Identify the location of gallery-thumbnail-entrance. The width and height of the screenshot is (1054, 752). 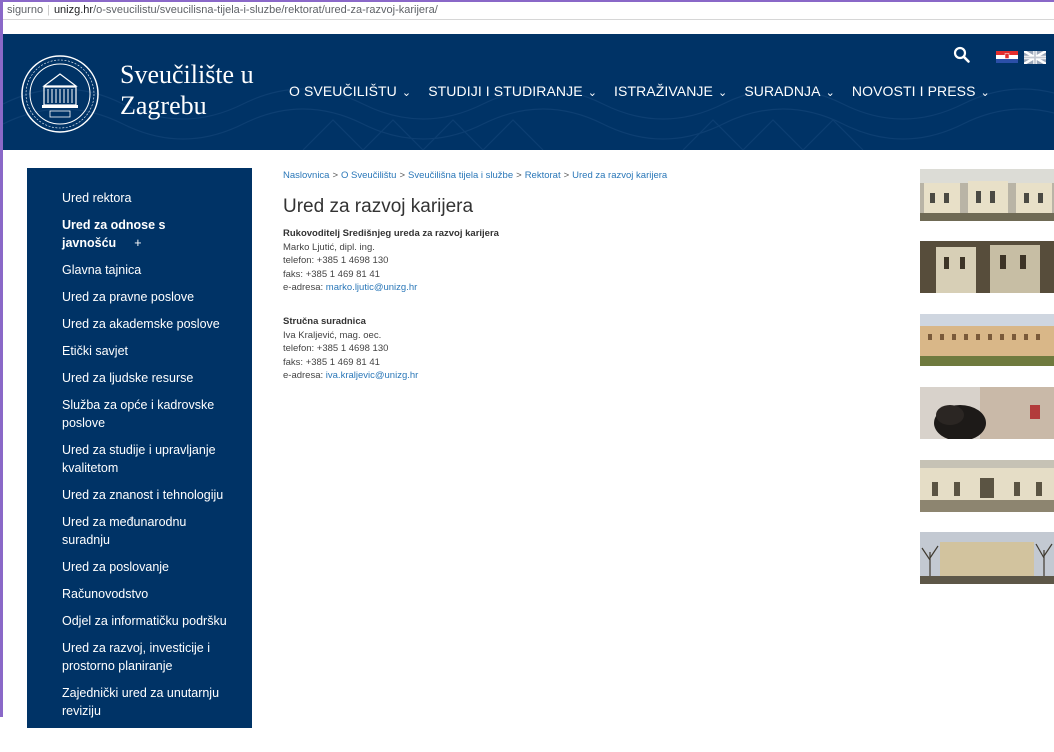
(987, 486).